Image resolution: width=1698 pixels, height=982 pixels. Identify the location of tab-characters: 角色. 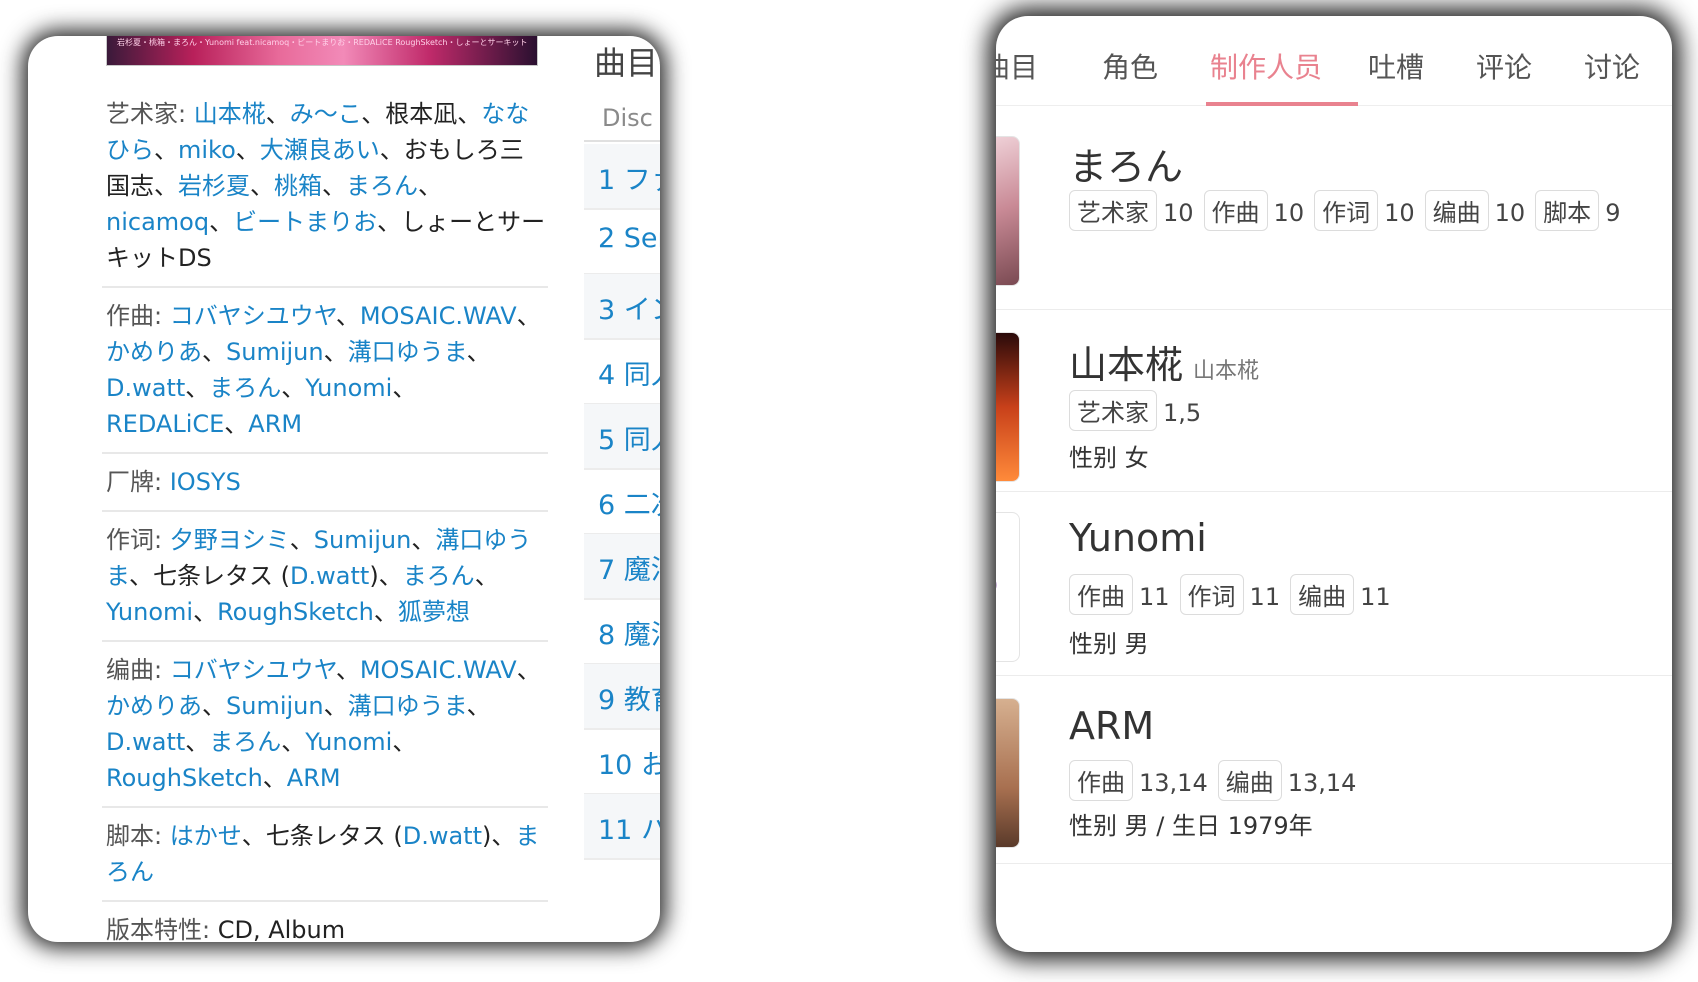
(1130, 66).